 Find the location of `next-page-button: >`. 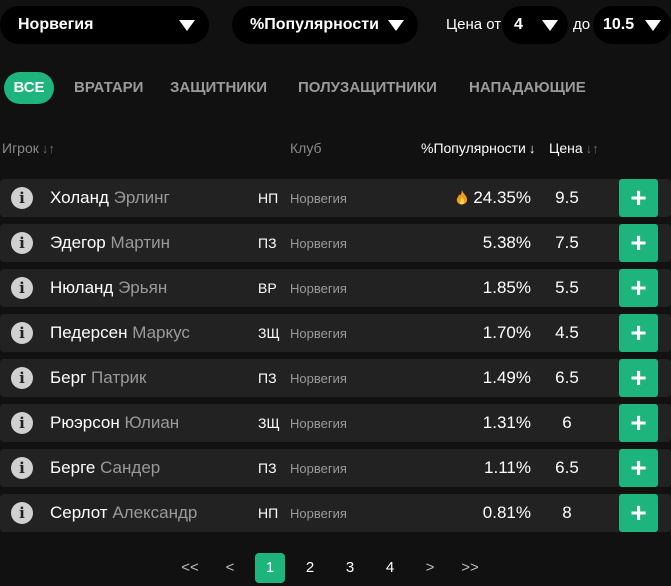

next-page-button: > is located at coordinates (430, 568).